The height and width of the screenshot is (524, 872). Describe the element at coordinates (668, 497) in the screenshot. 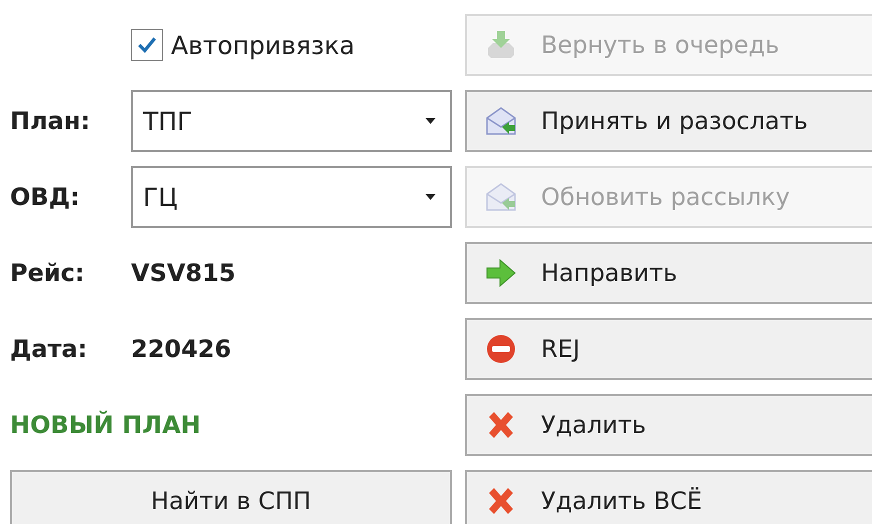

I see `action-button: Удалить ВСЁ` at that location.